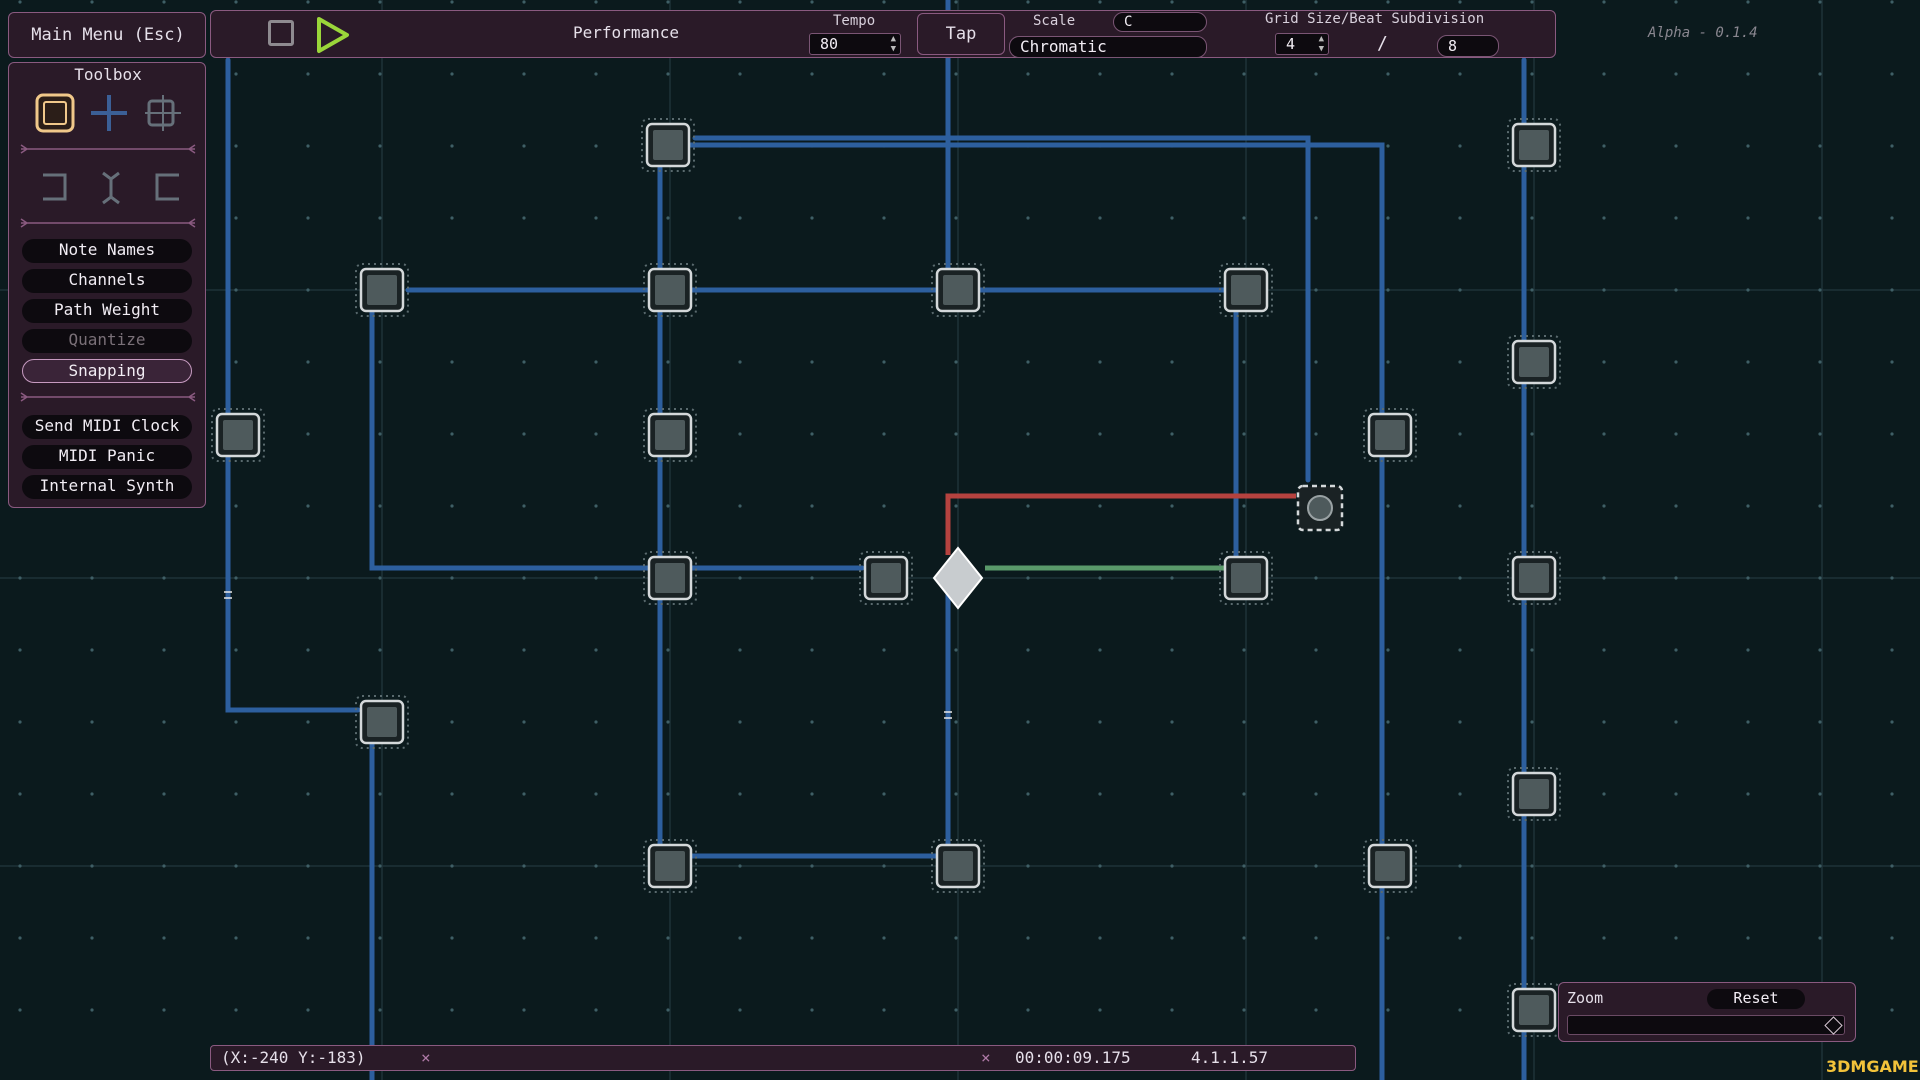  Describe the element at coordinates (107, 457) in the screenshot. I see `midi-panic-button: MIDI Panic` at that location.